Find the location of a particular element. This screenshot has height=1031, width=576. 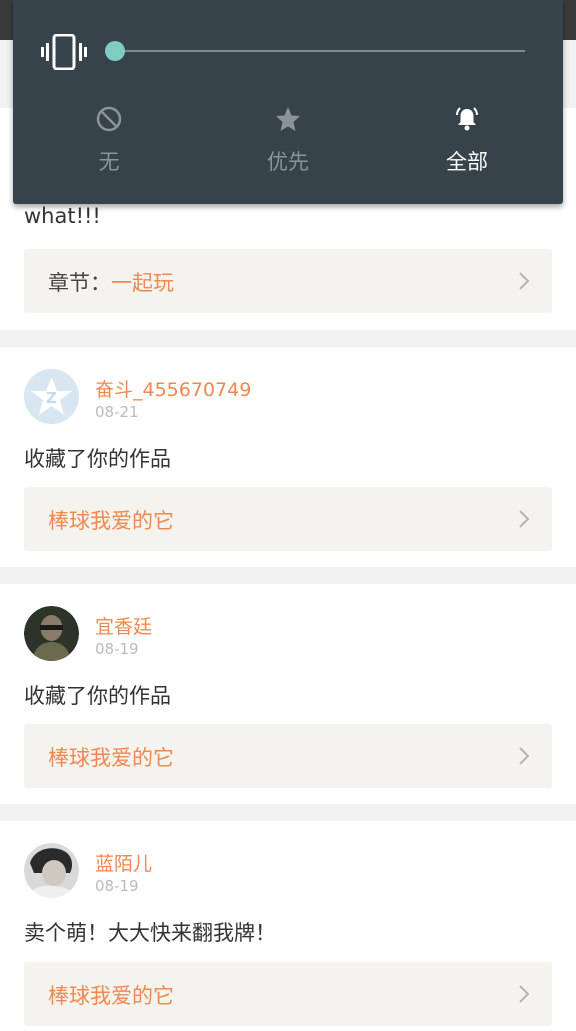

chapter-link-label: 章节：一起玩 is located at coordinates (111, 282).